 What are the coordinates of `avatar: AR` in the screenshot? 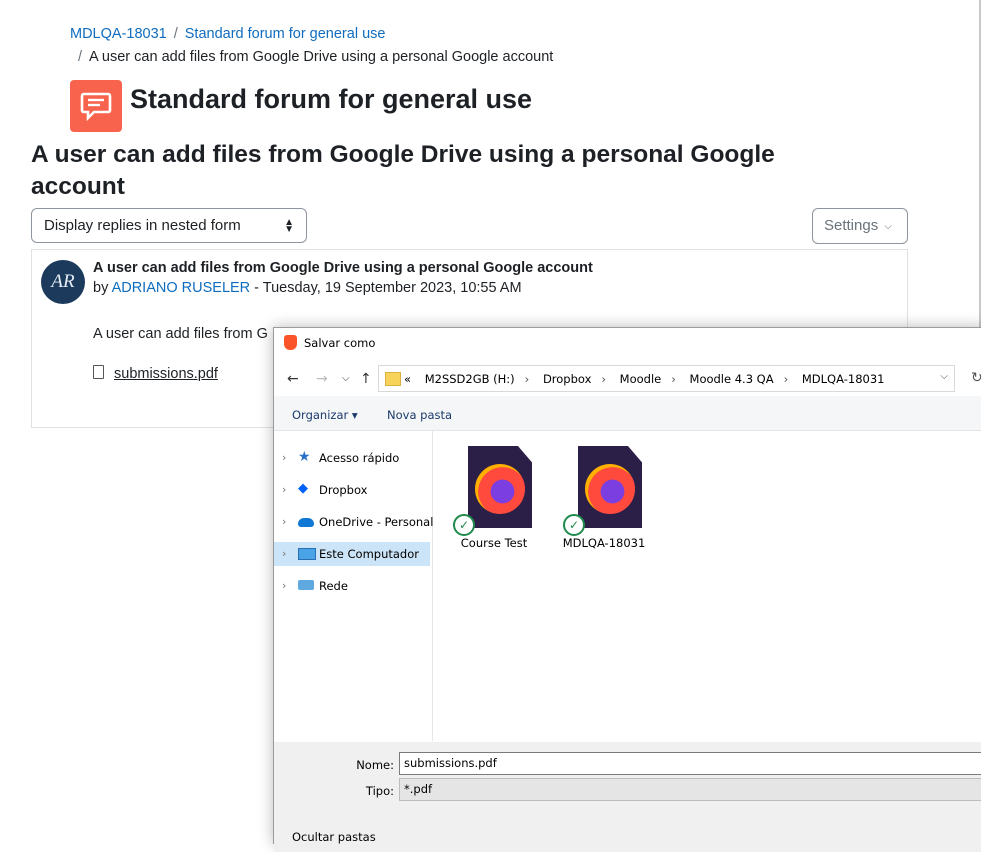 It's located at (63, 282).